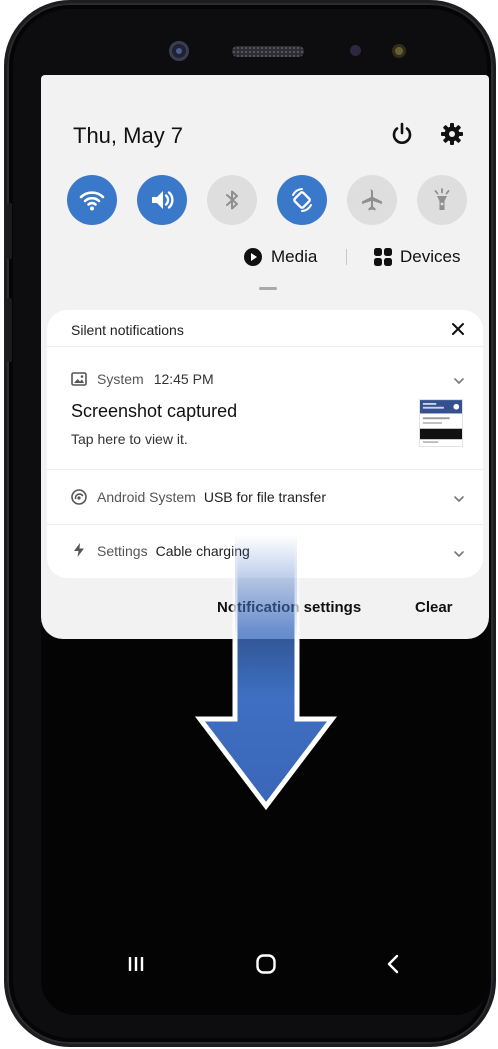 The width and height of the screenshot is (498, 1049). Describe the element at coordinates (183, 379) in the screenshot. I see `notification-time: 12:45 PM` at that location.